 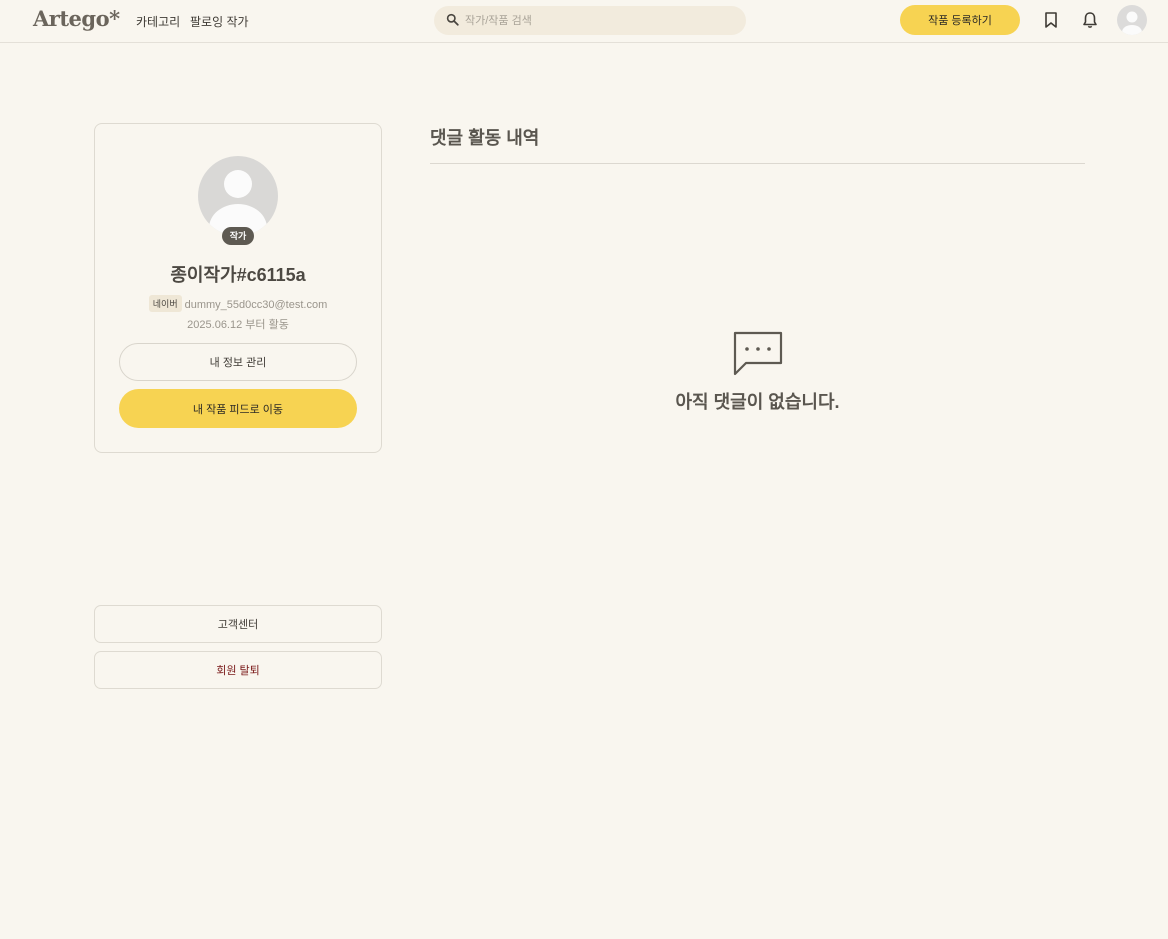 What do you see at coordinates (758, 353) in the screenshot?
I see `comment-icon` at bounding box center [758, 353].